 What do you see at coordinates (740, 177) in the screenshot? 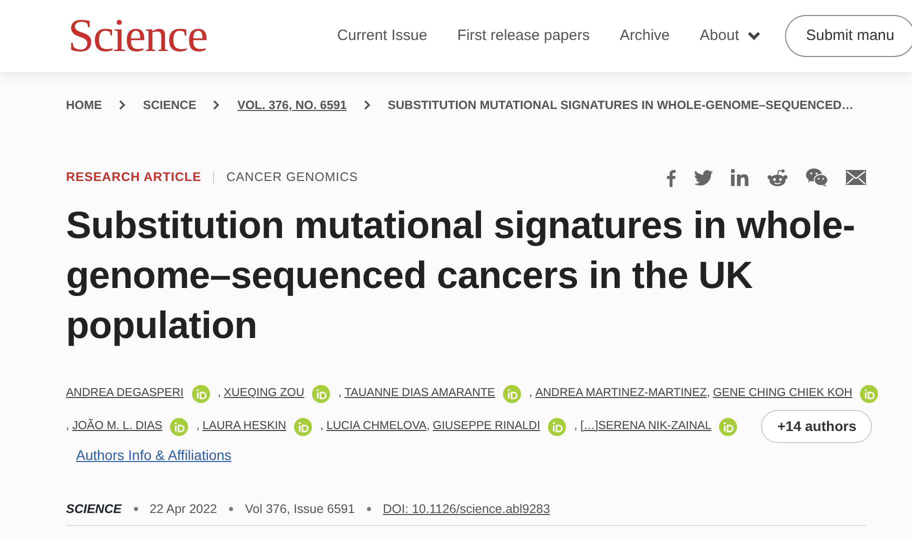
I see `linkedin-icon` at bounding box center [740, 177].